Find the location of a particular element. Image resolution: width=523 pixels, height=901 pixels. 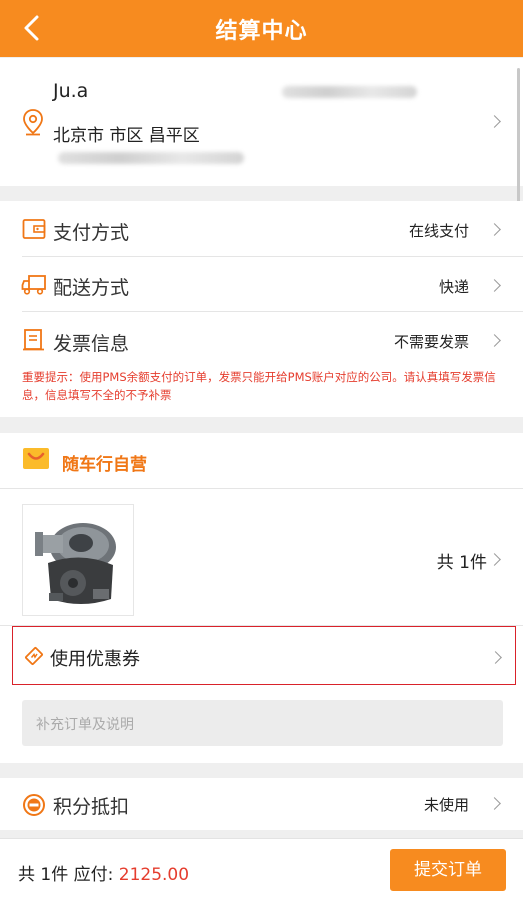

order-remark-input: 补充订单及说明 is located at coordinates (262, 723).